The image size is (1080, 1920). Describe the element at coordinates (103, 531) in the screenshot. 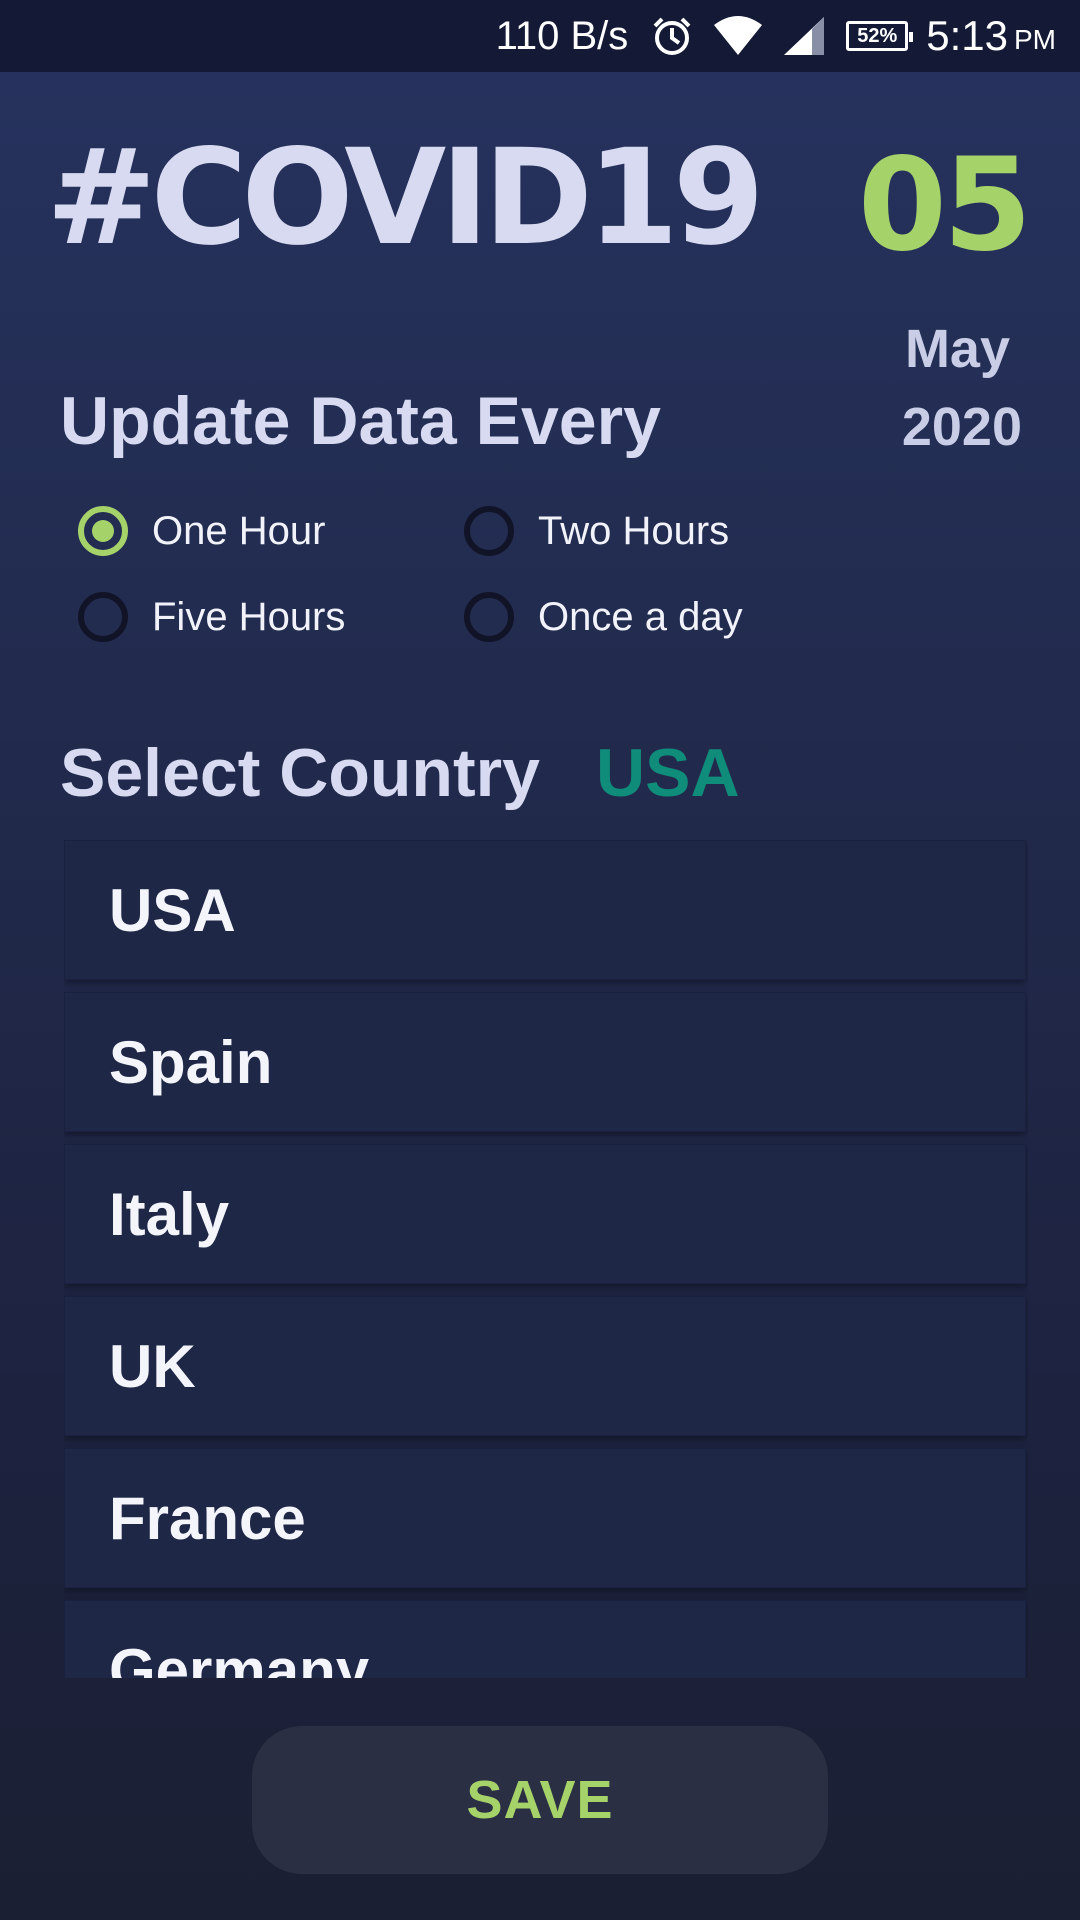

I see `radio-checked-icon` at that location.